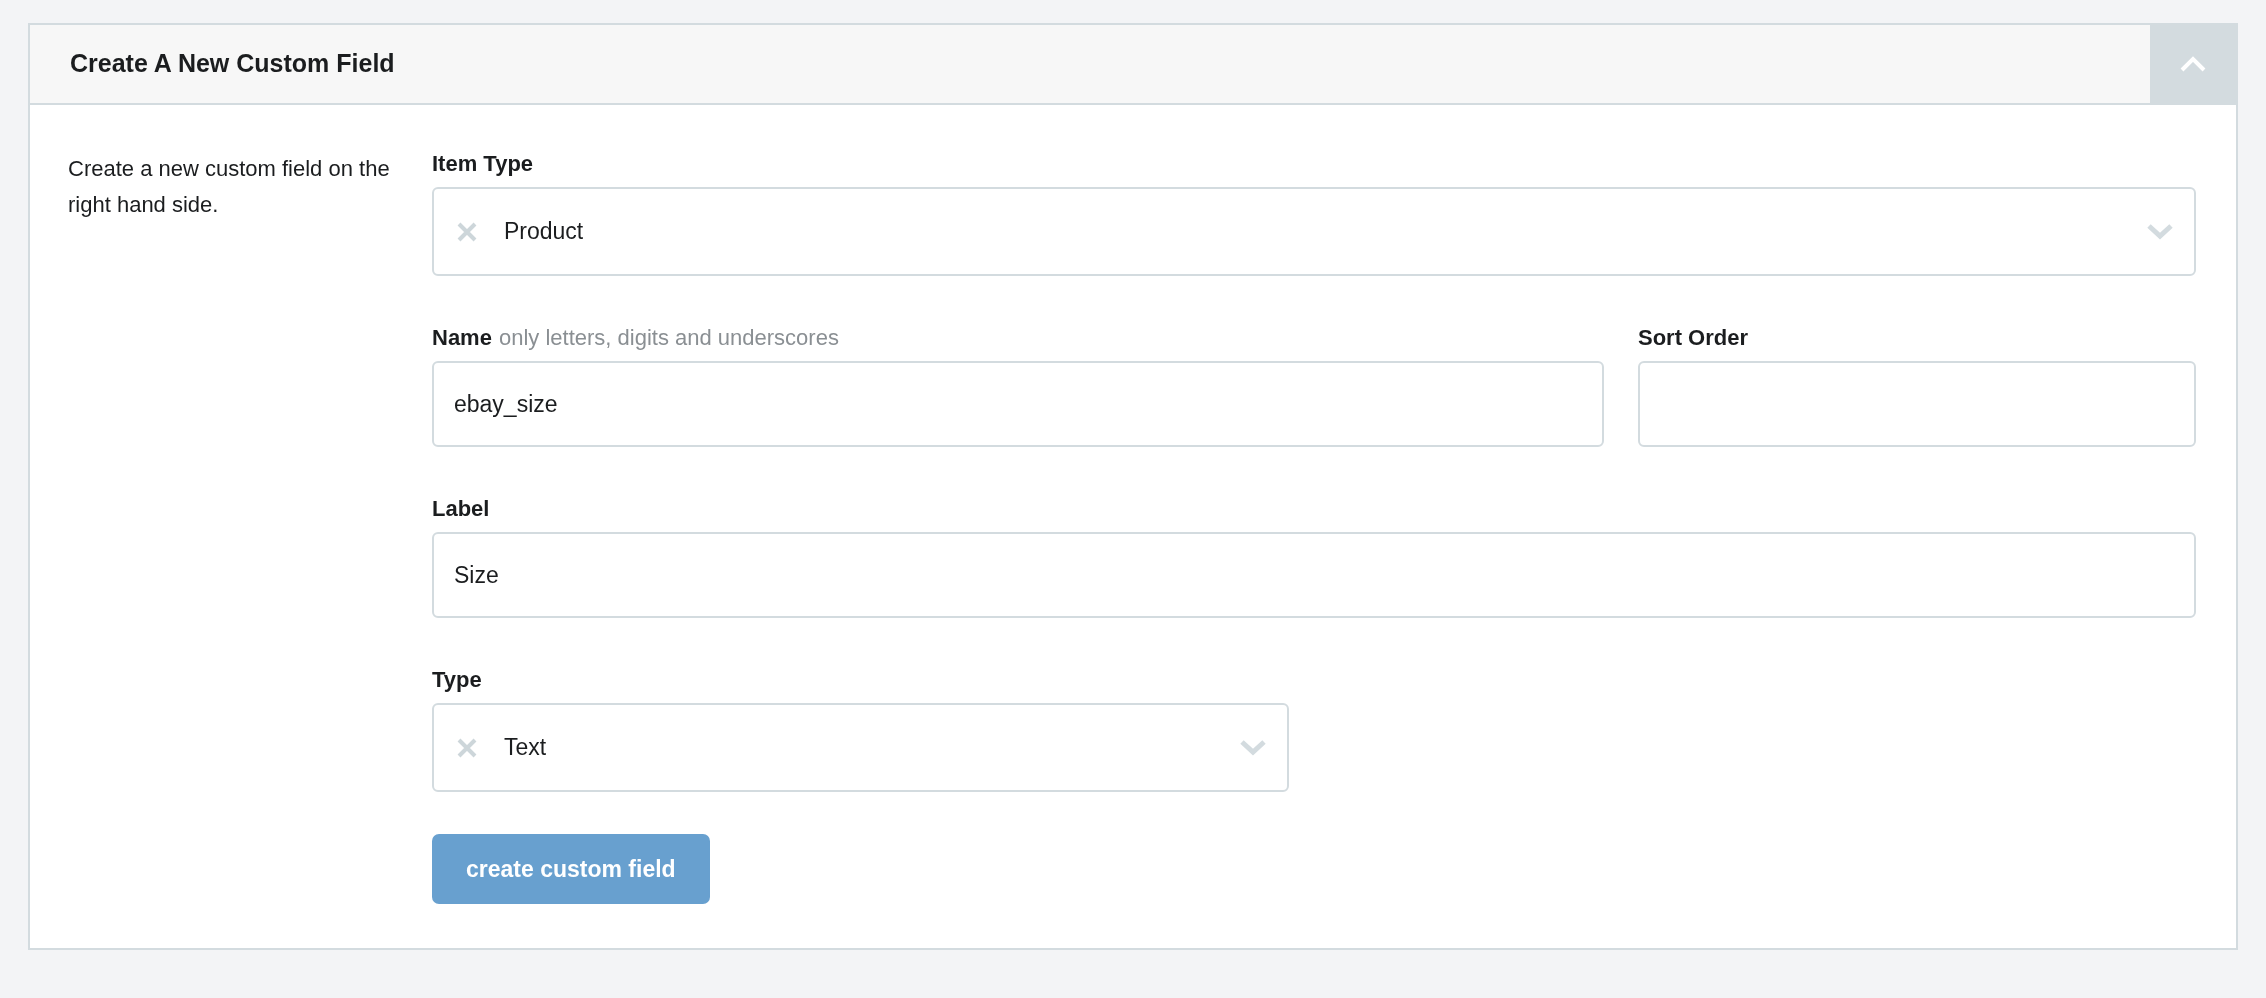 Image resolution: width=2266 pixels, height=998 pixels. What do you see at coordinates (860, 747) in the screenshot?
I see `select-field: Text` at bounding box center [860, 747].